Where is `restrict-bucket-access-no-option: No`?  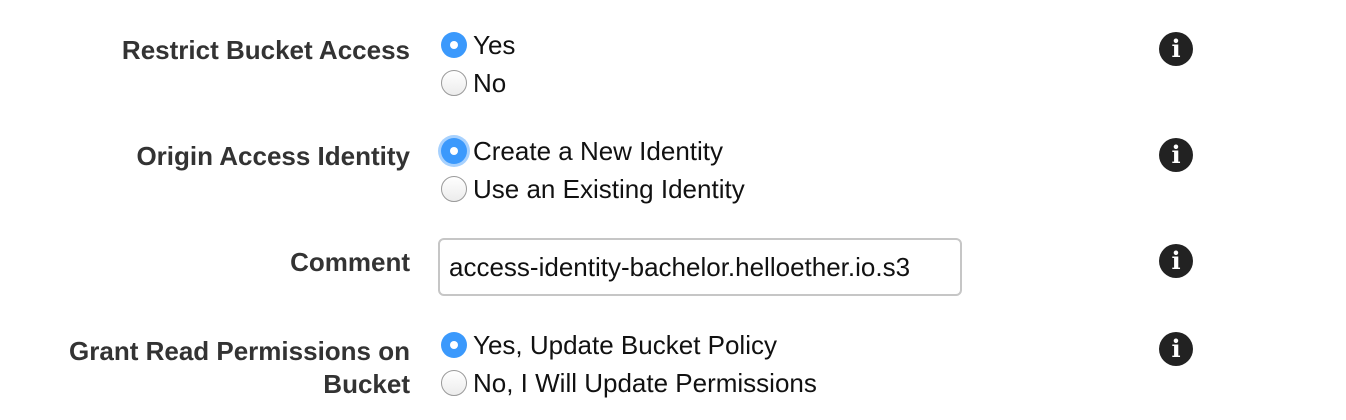 restrict-bucket-access-no-option: No is located at coordinates (473, 83).